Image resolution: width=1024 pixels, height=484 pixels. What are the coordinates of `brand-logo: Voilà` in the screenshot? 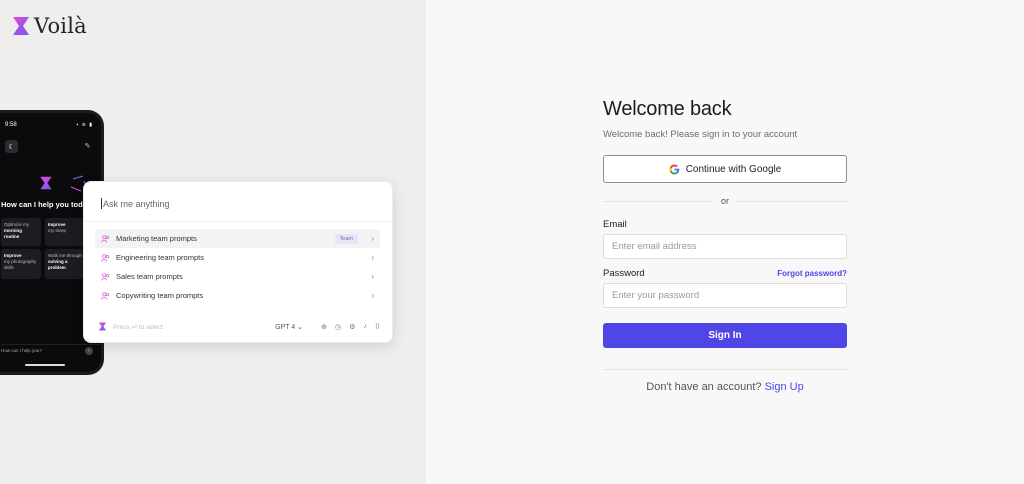 It's located at (49, 26).